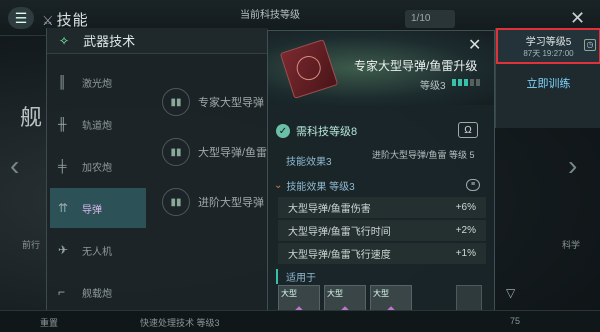 The width and height of the screenshot is (600, 332). What do you see at coordinates (270, 15) in the screenshot?
I see `current-level-label: 当前科技等级` at bounding box center [270, 15].